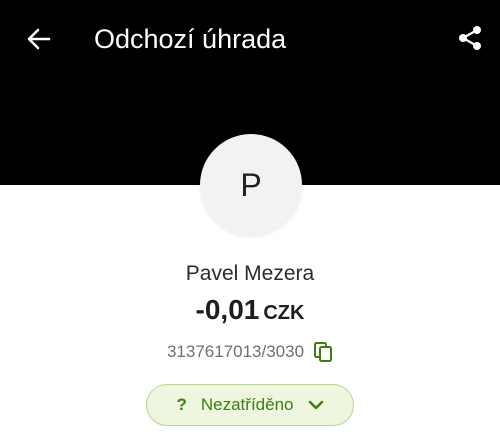 This screenshot has height=437, width=500. I want to click on avatar: P, so click(251, 185).